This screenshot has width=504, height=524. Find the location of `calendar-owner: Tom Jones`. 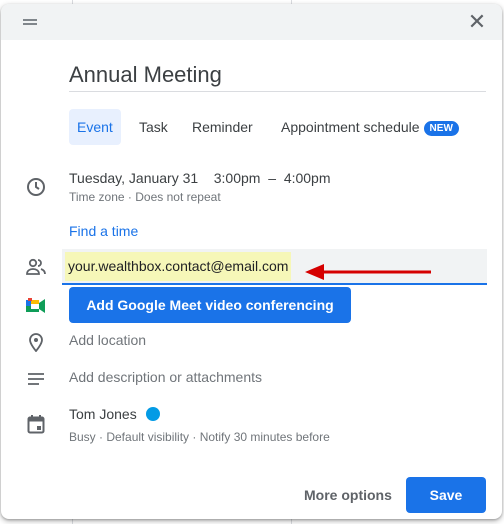

calendar-owner: Tom Jones is located at coordinates (103, 414).